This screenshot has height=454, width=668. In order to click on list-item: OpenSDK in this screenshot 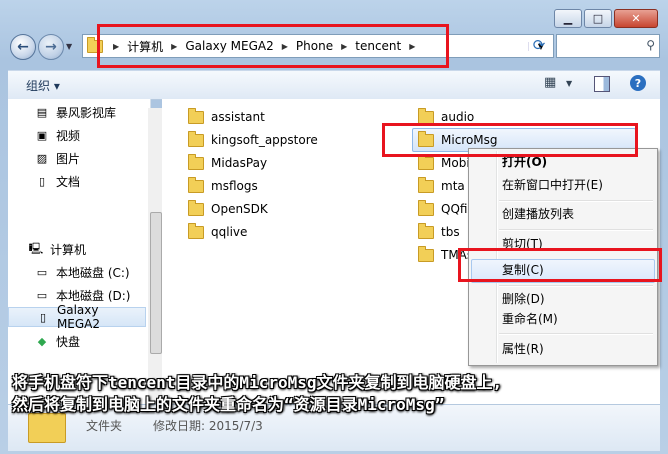, I will do `click(228, 209)`.